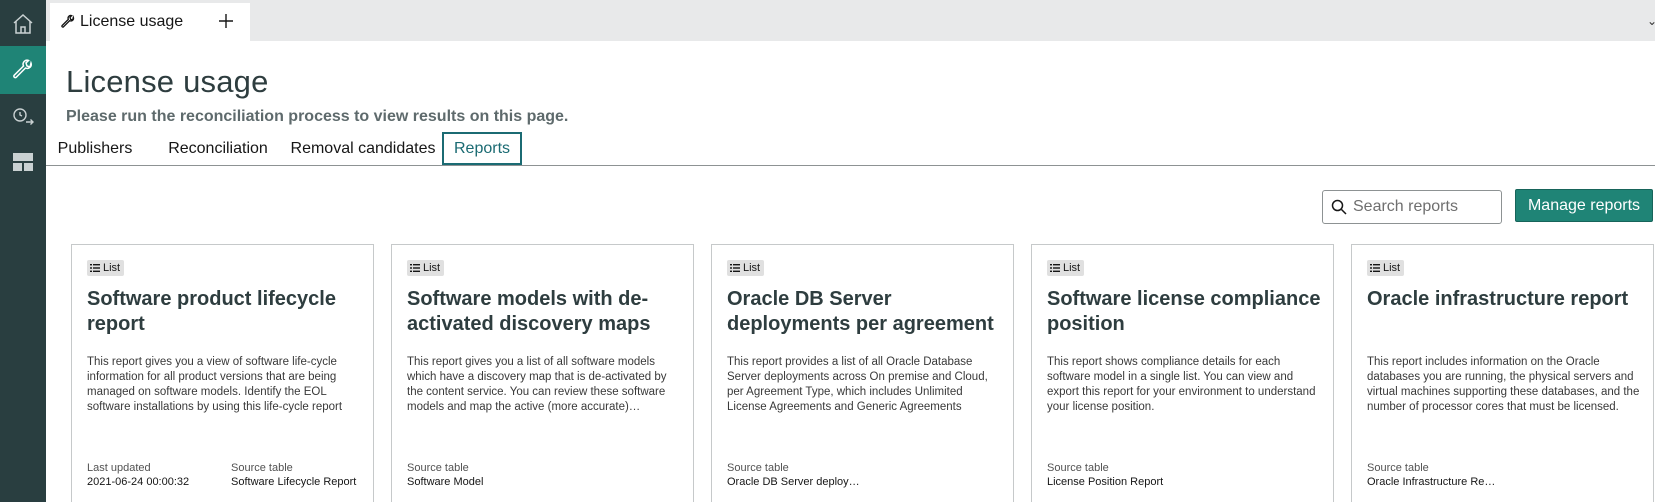 The width and height of the screenshot is (1655, 502). Describe the element at coordinates (138, 482) in the screenshot. I see `last-updated-value: 2021-06-24 00:00:32` at that location.